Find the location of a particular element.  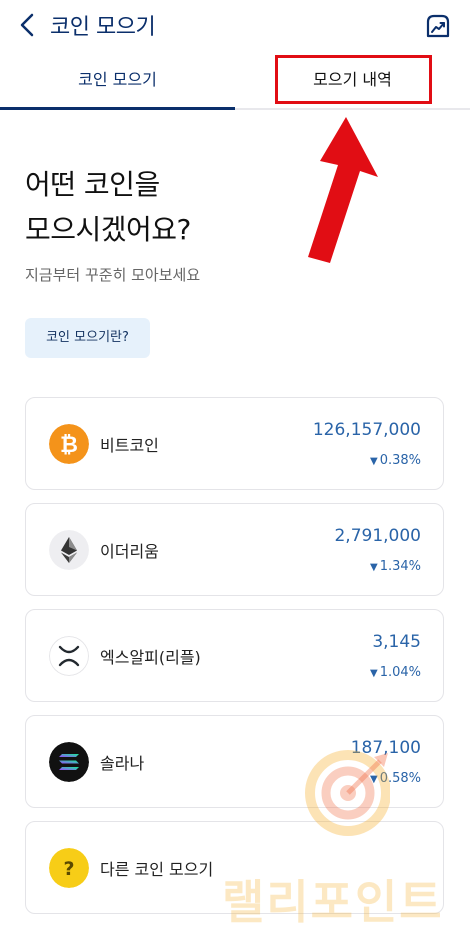

ethereum-icon is located at coordinates (69, 550).